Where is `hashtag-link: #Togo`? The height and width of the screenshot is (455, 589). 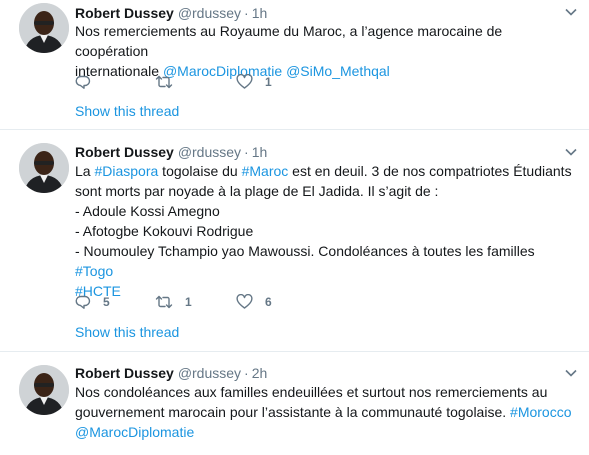 hashtag-link: #Togo is located at coordinates (94, 271).